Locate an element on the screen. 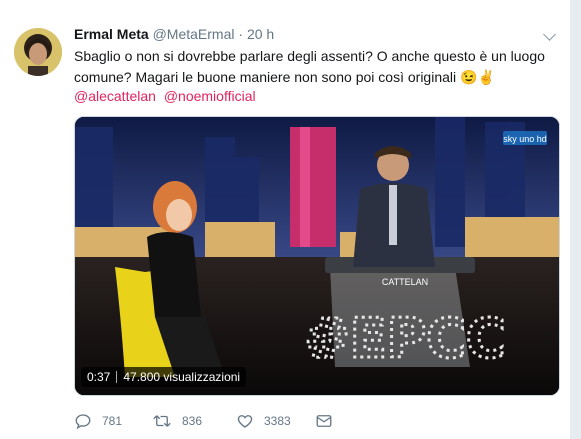 The image size is (581, 439). retweet-icon is located at coordinates (162, 421).